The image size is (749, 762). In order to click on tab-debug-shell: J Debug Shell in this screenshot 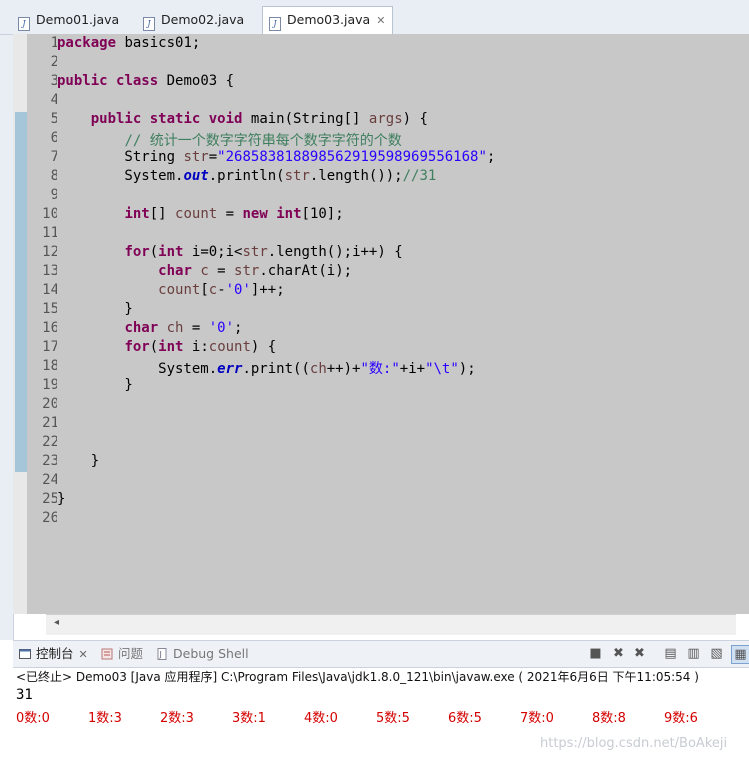, I will do `click(202, 654)`.